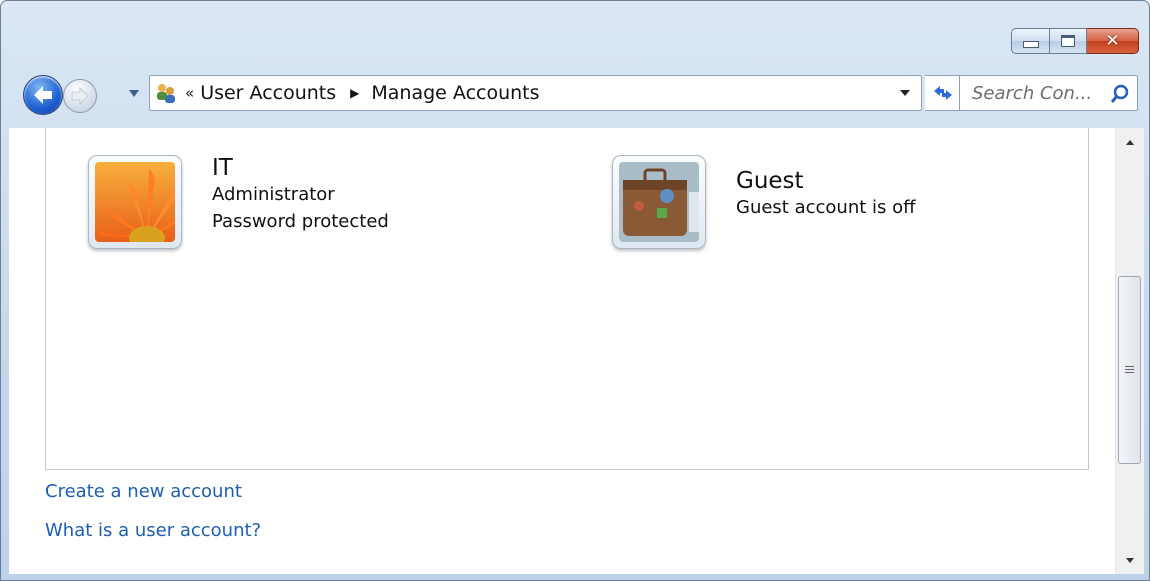 The width and height of the screenshot is (1150, 581). I want to click on window-controls: ✕, so click(1075, 41).